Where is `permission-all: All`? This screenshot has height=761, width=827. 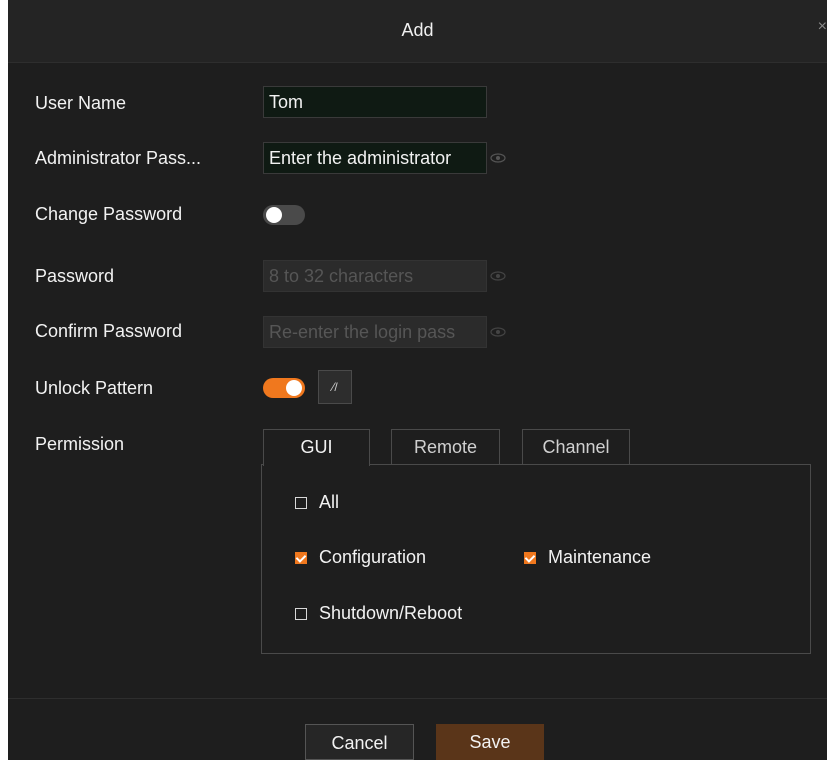
permission-all: All is located at coordinates (317, 502).